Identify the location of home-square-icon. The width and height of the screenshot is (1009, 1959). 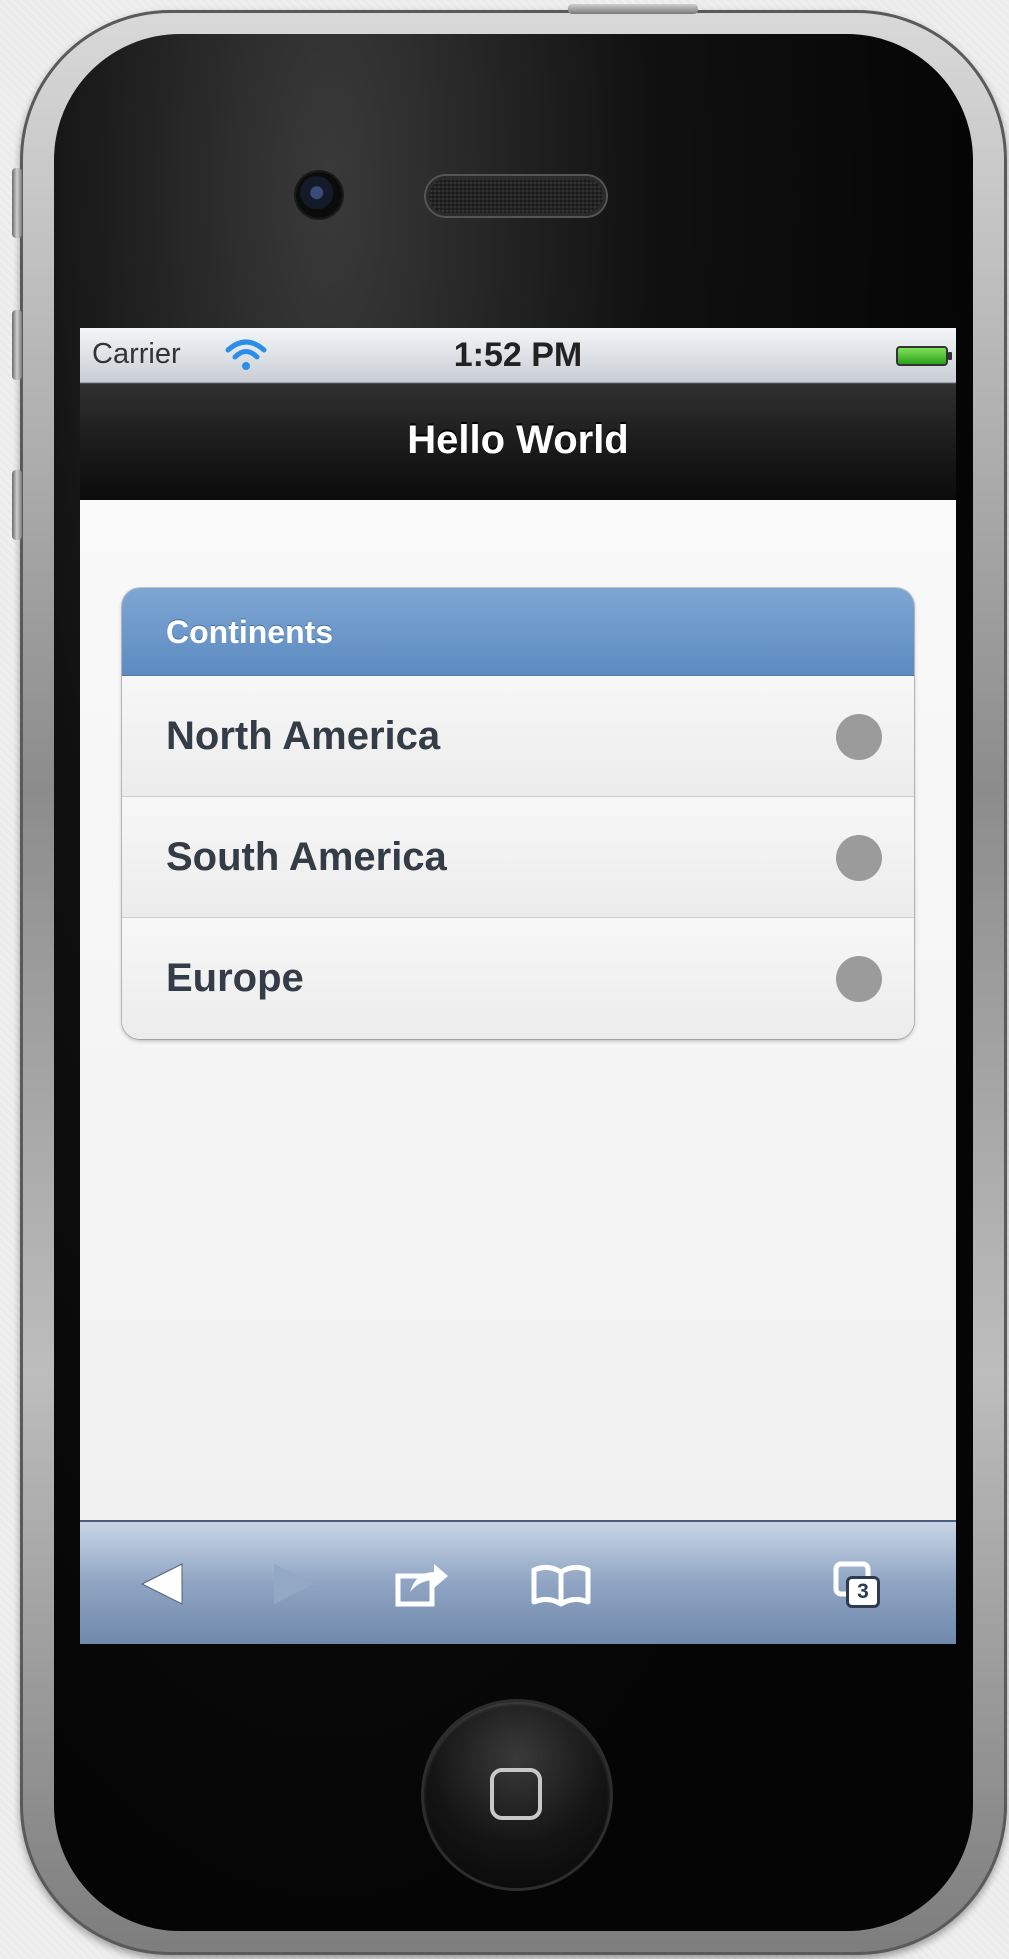
(516, 1794).